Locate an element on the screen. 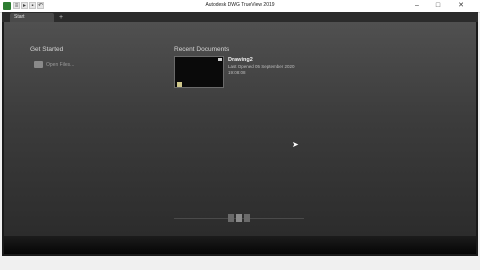  close-icon: ✕ is located at coordinates (461, 6).